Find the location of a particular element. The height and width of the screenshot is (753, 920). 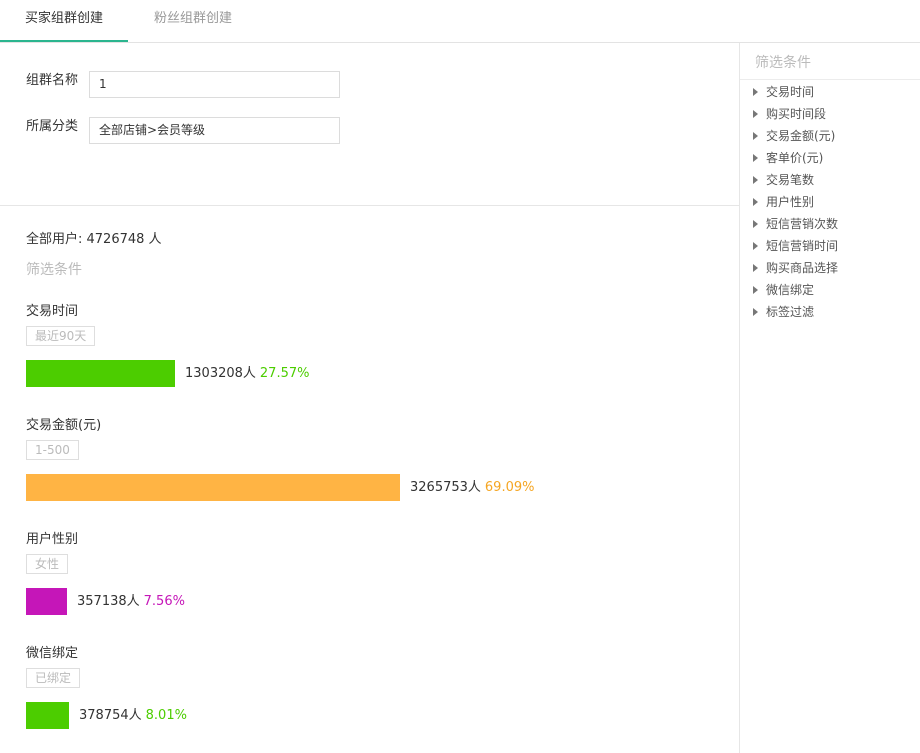

sidebar-item-label: 交易金额(元) is located at coordinates (801, 136).